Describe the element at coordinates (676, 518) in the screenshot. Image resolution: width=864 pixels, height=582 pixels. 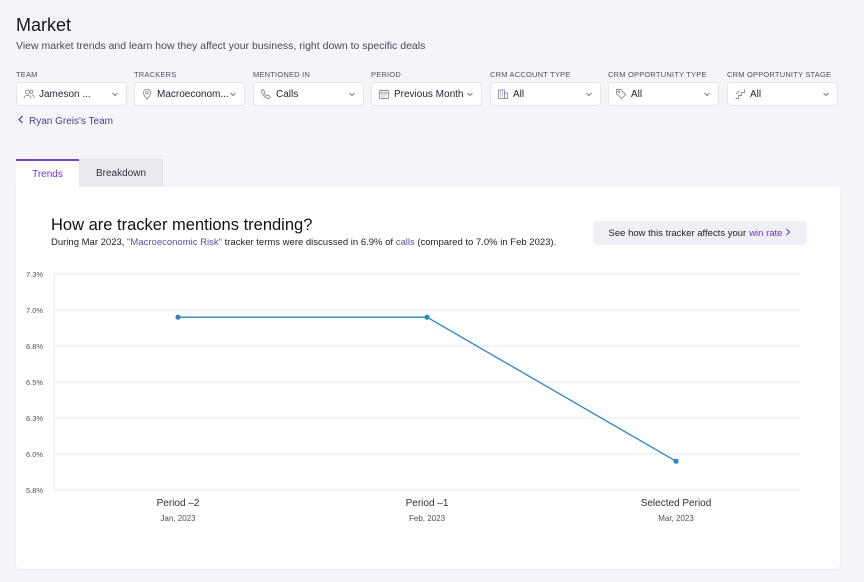
I see `x-tick-date: Mar, 2023` at that location.